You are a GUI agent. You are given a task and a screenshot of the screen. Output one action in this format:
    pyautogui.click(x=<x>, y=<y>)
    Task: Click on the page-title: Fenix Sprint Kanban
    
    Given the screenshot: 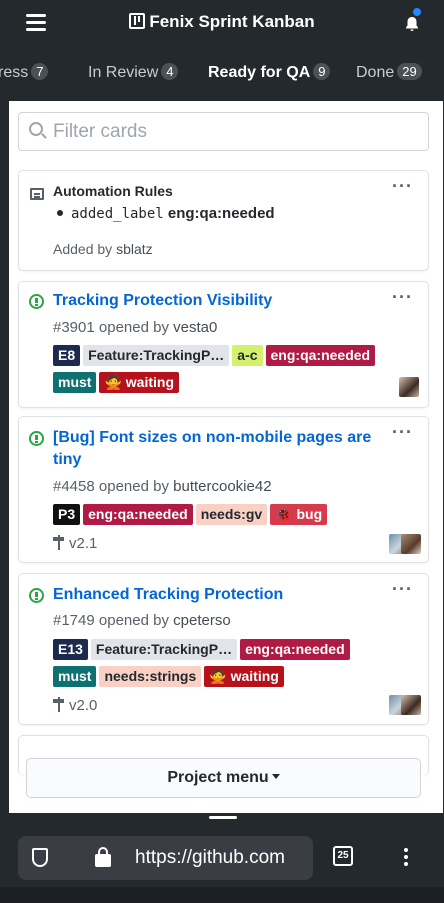 What is the action you would take?
    pyautogui.click(x=222, y=22)
    